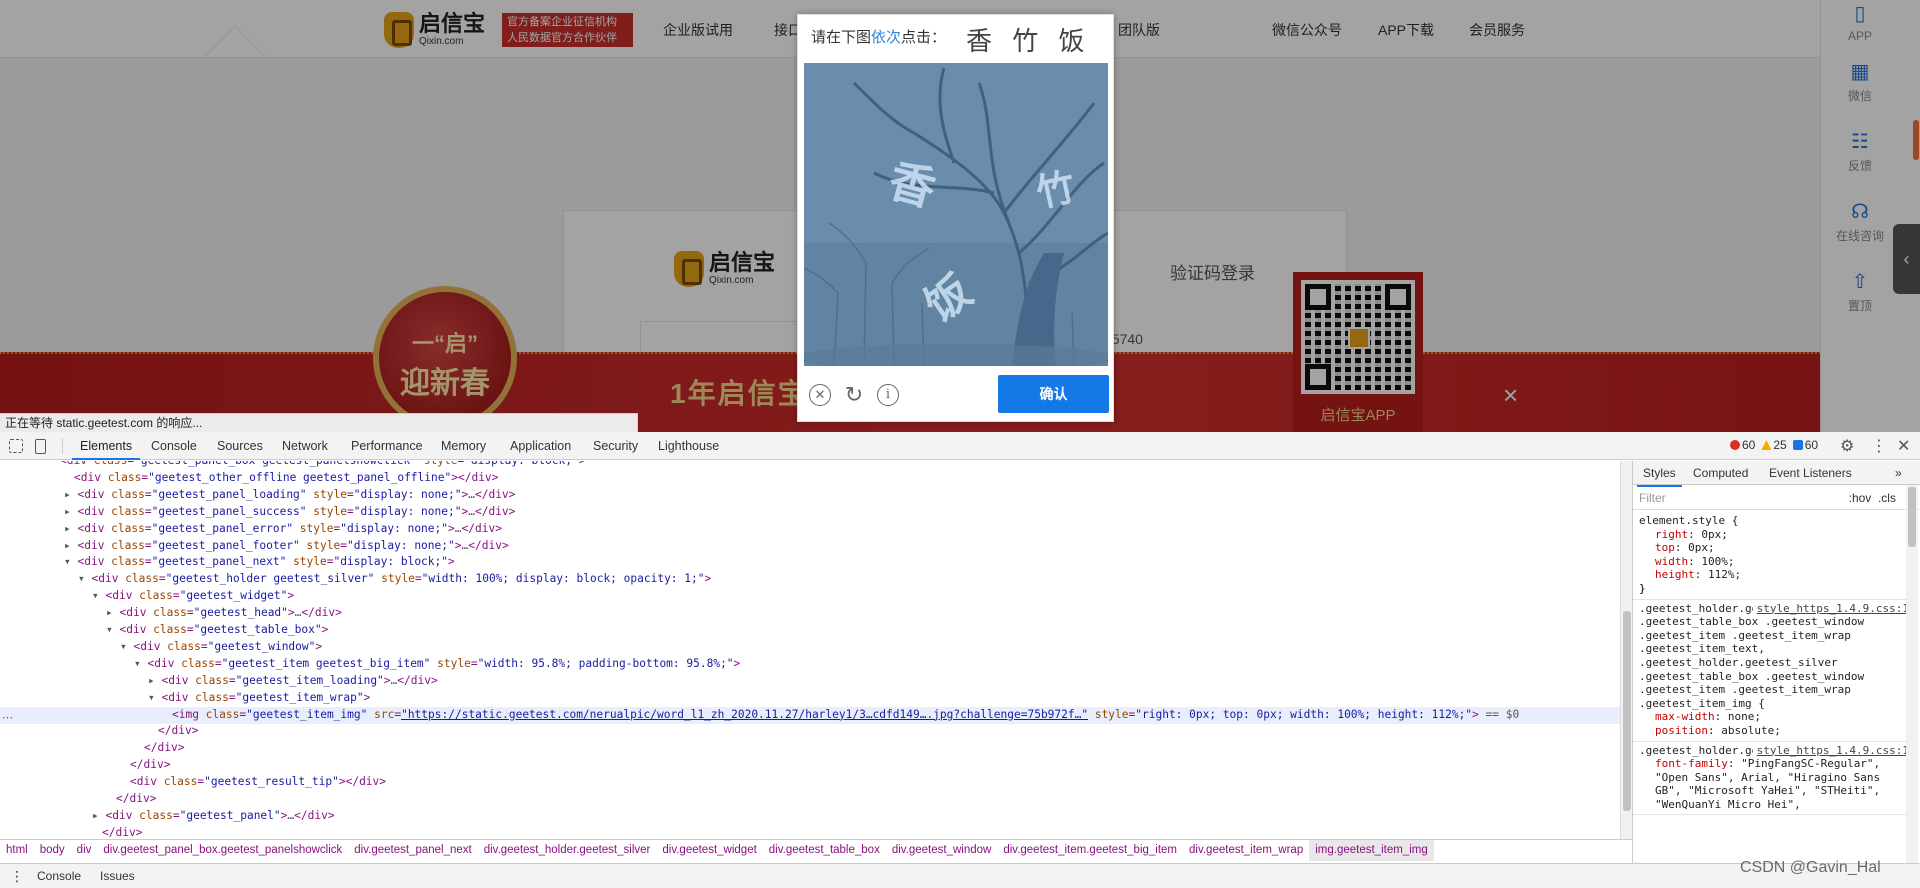 The width and height of the screenshot is (1920, 888). I want to click on close-devtools-icon: ✕, so click(1903, 446).